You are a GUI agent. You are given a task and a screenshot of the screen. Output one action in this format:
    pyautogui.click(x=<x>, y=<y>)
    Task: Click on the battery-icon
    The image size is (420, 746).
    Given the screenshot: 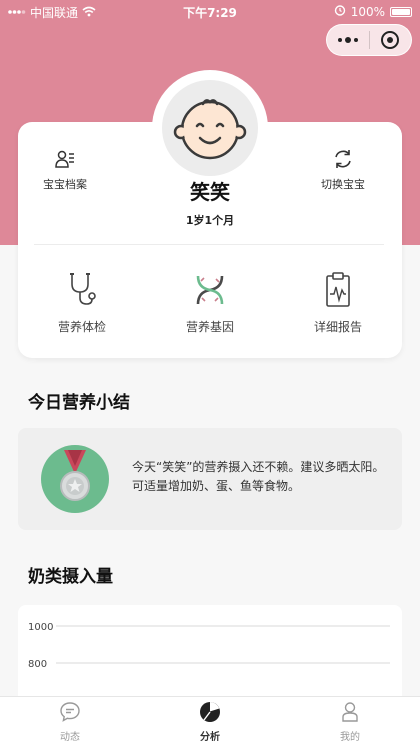 What is the action you would take?
    pyautogui.click(x=401, y=11)
    